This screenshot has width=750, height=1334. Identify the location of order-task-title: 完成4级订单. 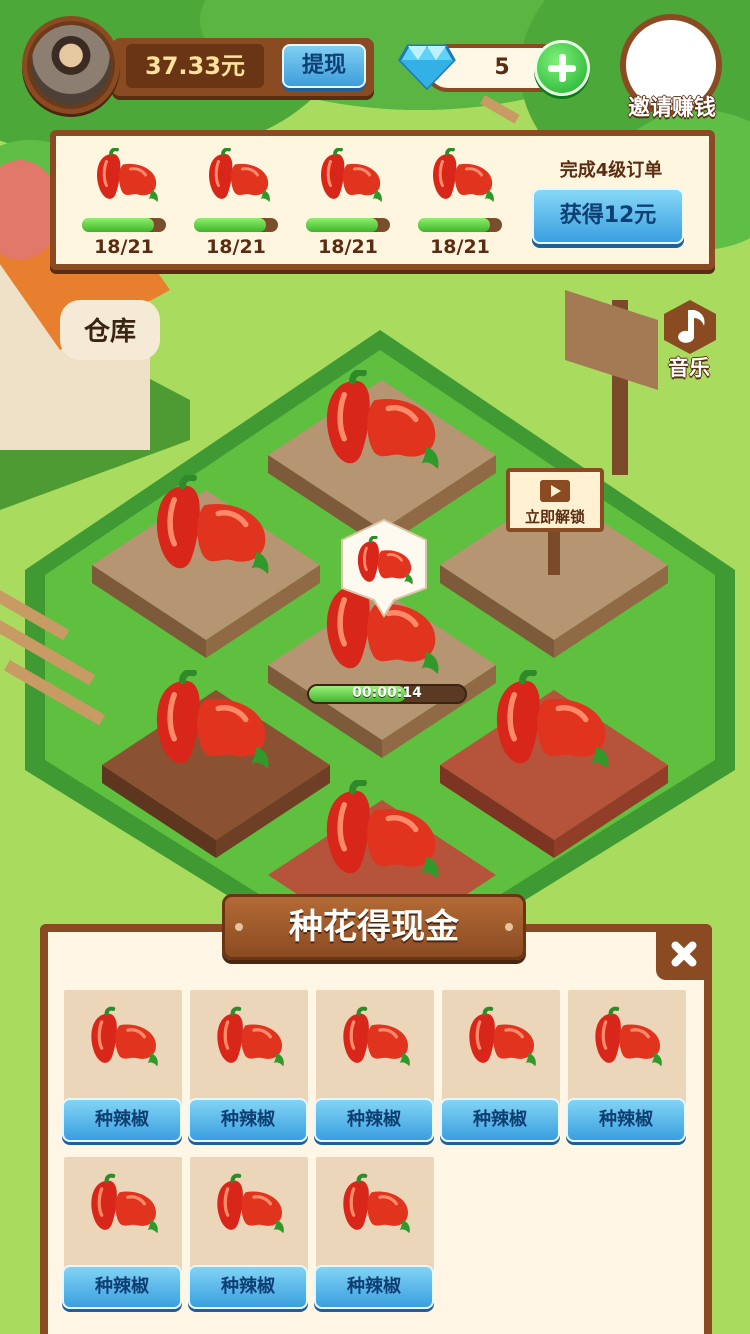
(611, 170).